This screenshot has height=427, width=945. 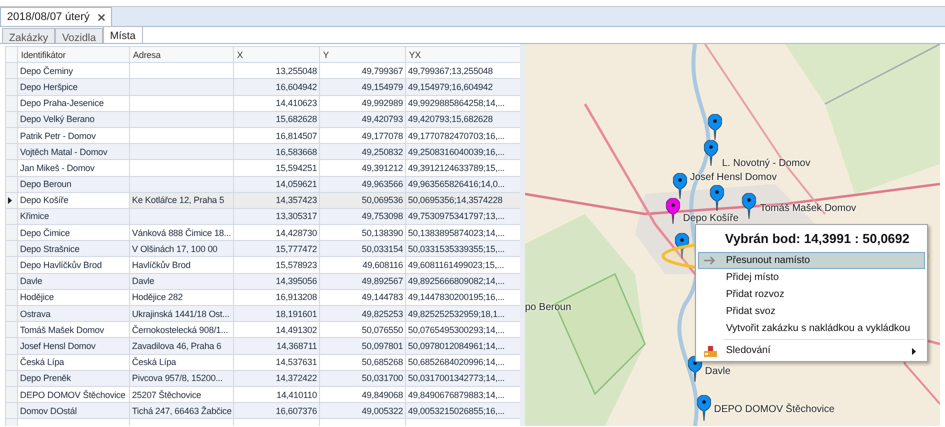 I want to click on table-cell: 49,250832, so click(x=363, y=152).